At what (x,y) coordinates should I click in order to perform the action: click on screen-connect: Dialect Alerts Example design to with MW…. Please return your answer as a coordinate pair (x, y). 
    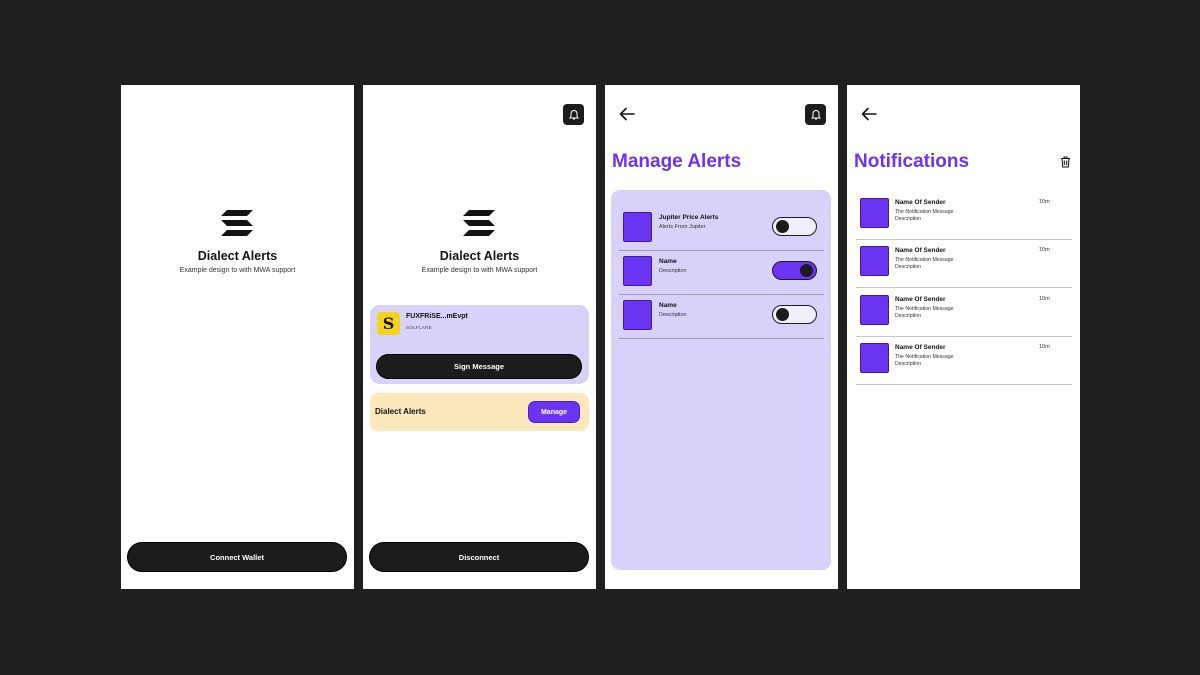
    Looking at the image, I should click on (237, 337).